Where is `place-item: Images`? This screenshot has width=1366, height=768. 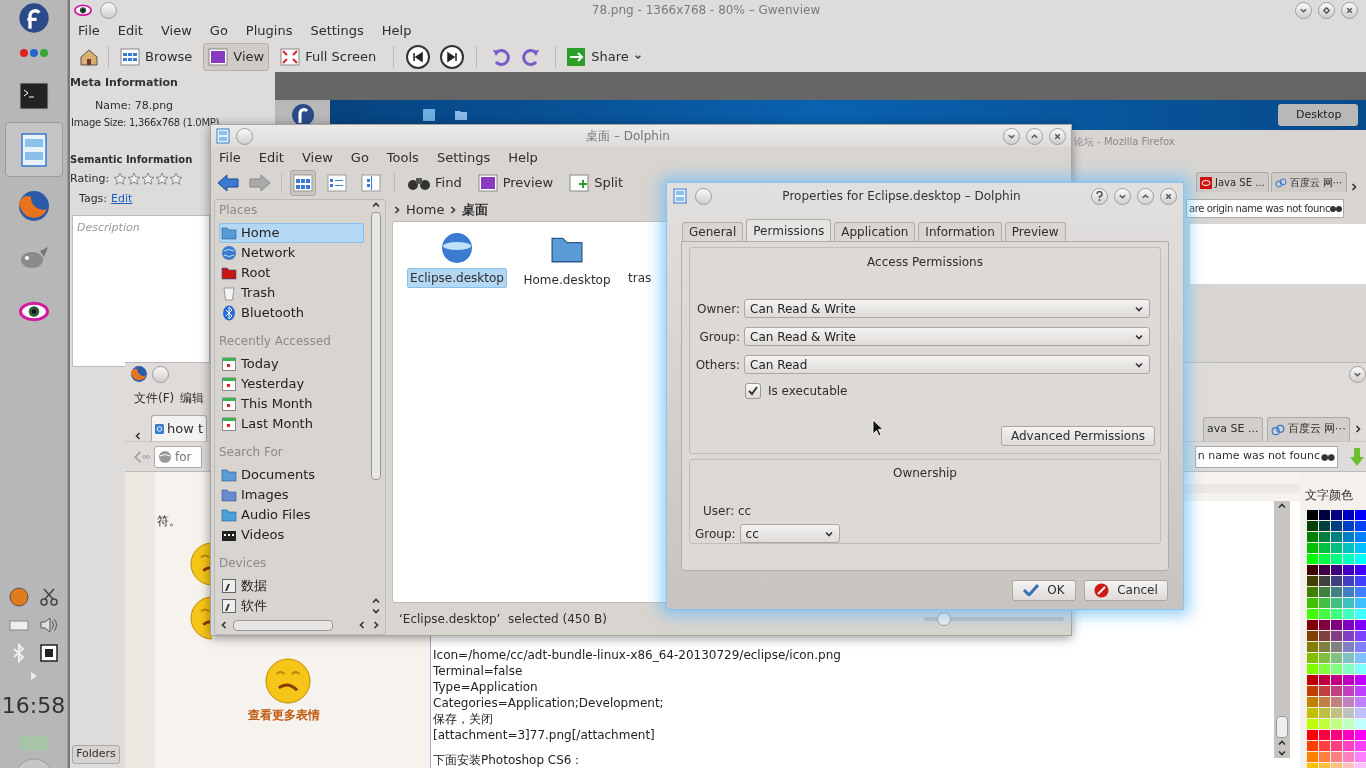 place-item: Images is located at coordinates (291, 495).